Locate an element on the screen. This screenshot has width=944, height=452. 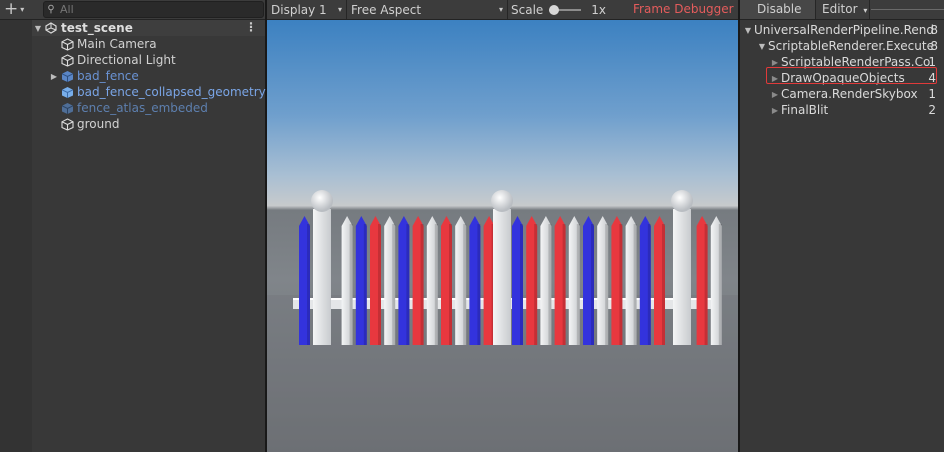
slider-knob is located at coordinates (554, 9).